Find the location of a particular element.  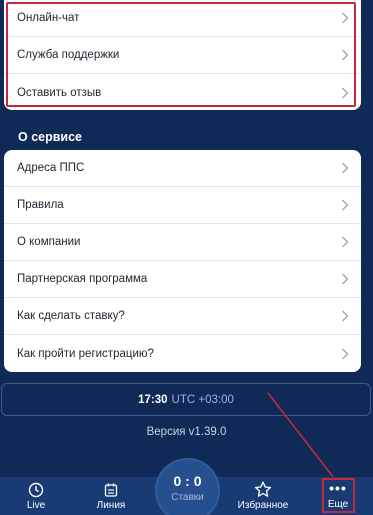

tab-live: Live is located at coordinates (36, 496).